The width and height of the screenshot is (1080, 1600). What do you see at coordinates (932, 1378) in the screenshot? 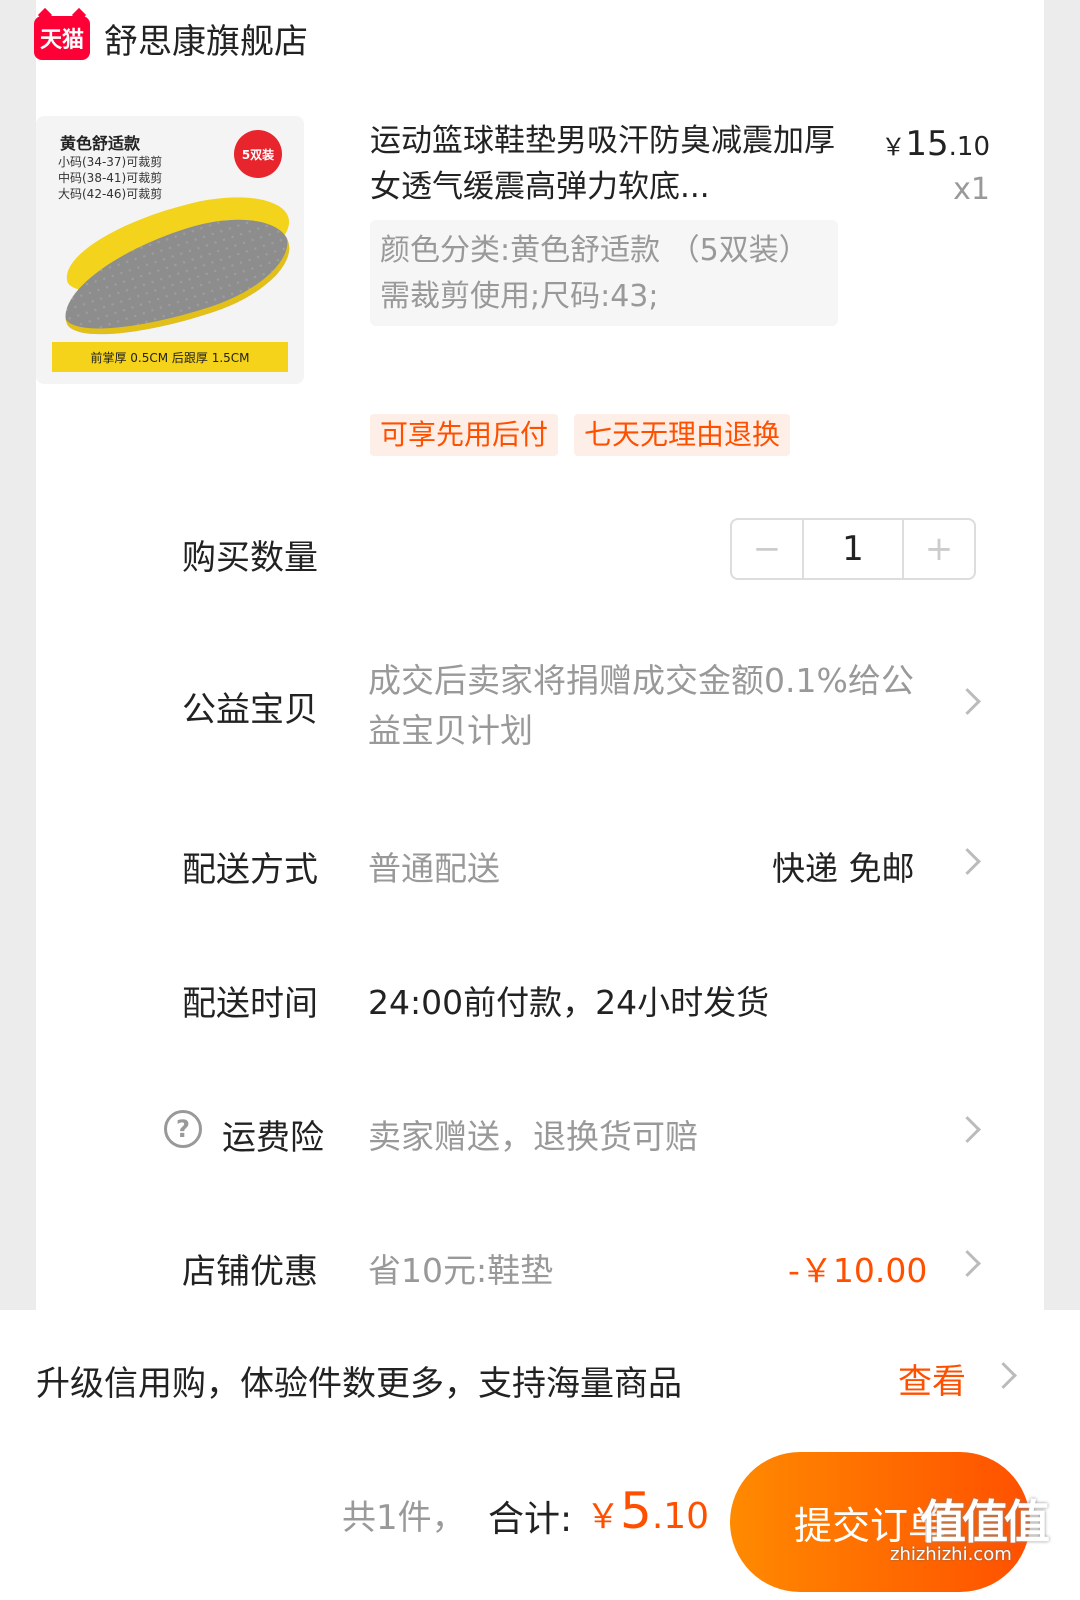
I see `credit-view-link: 查看` at bounding box center [932, 1378].